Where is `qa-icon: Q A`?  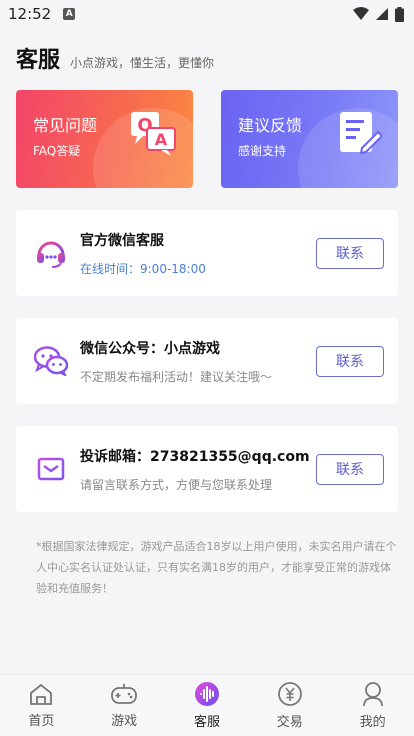
qa-icon: Q A is located at coordinates (153, 134).